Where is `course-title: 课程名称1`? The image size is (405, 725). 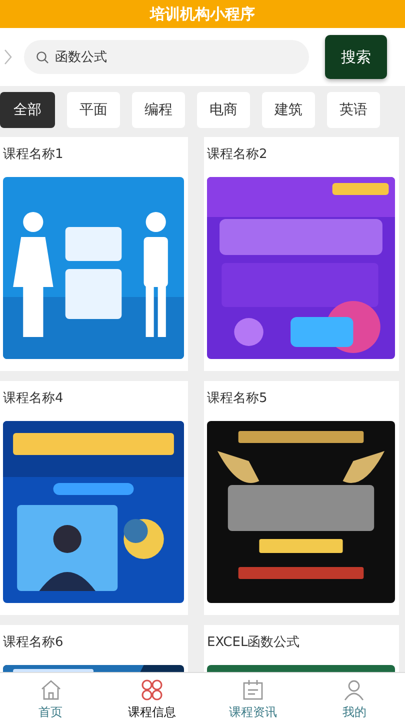
course-title: 课程名称1 is located at coordinates (33, 155).